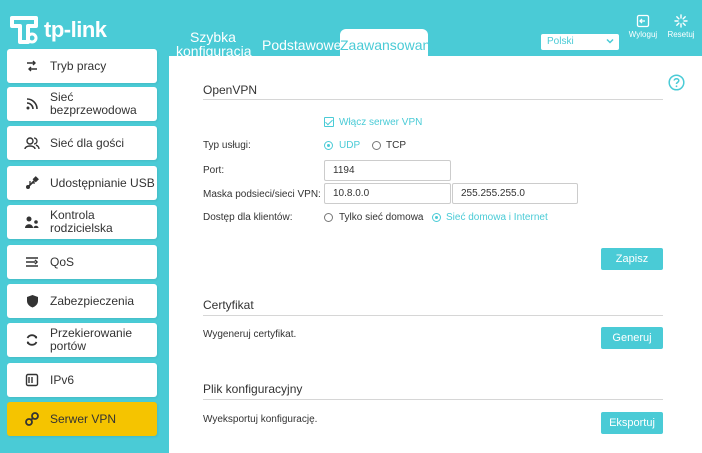  I want to click on sidebar-item-guest-network: Sieć dla gości, so click(82, 143).